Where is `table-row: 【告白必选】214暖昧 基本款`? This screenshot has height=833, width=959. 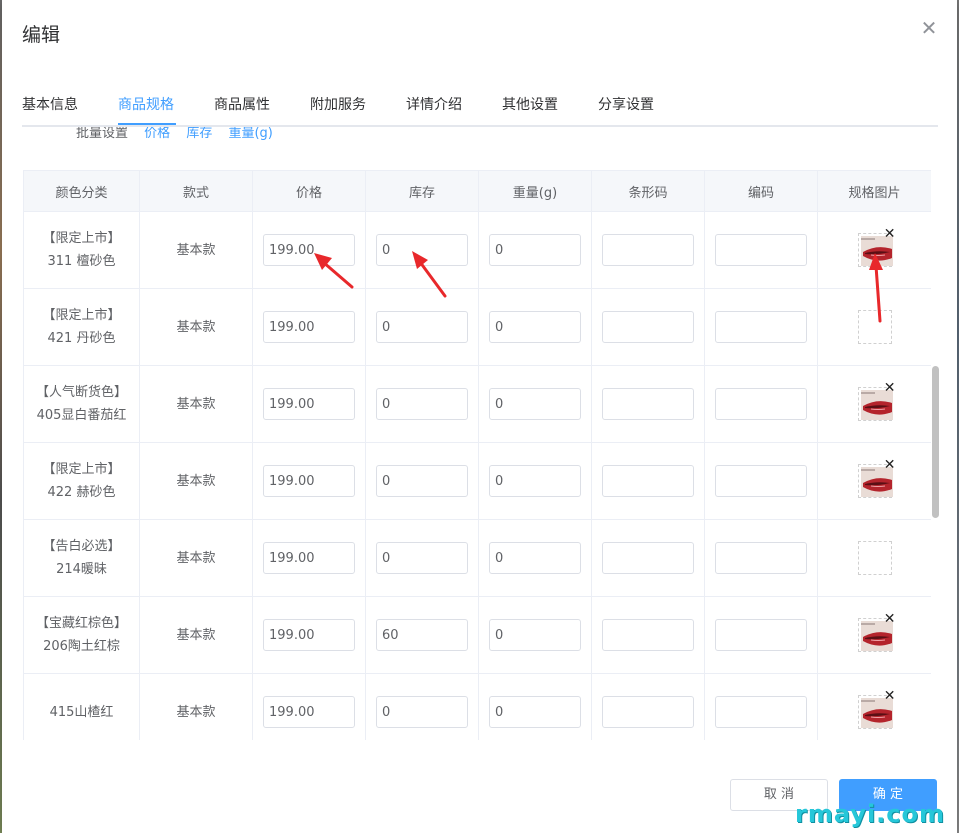
table-row: 【告白必选】214暖昧 基本款 is located at coordinates (477, 558).